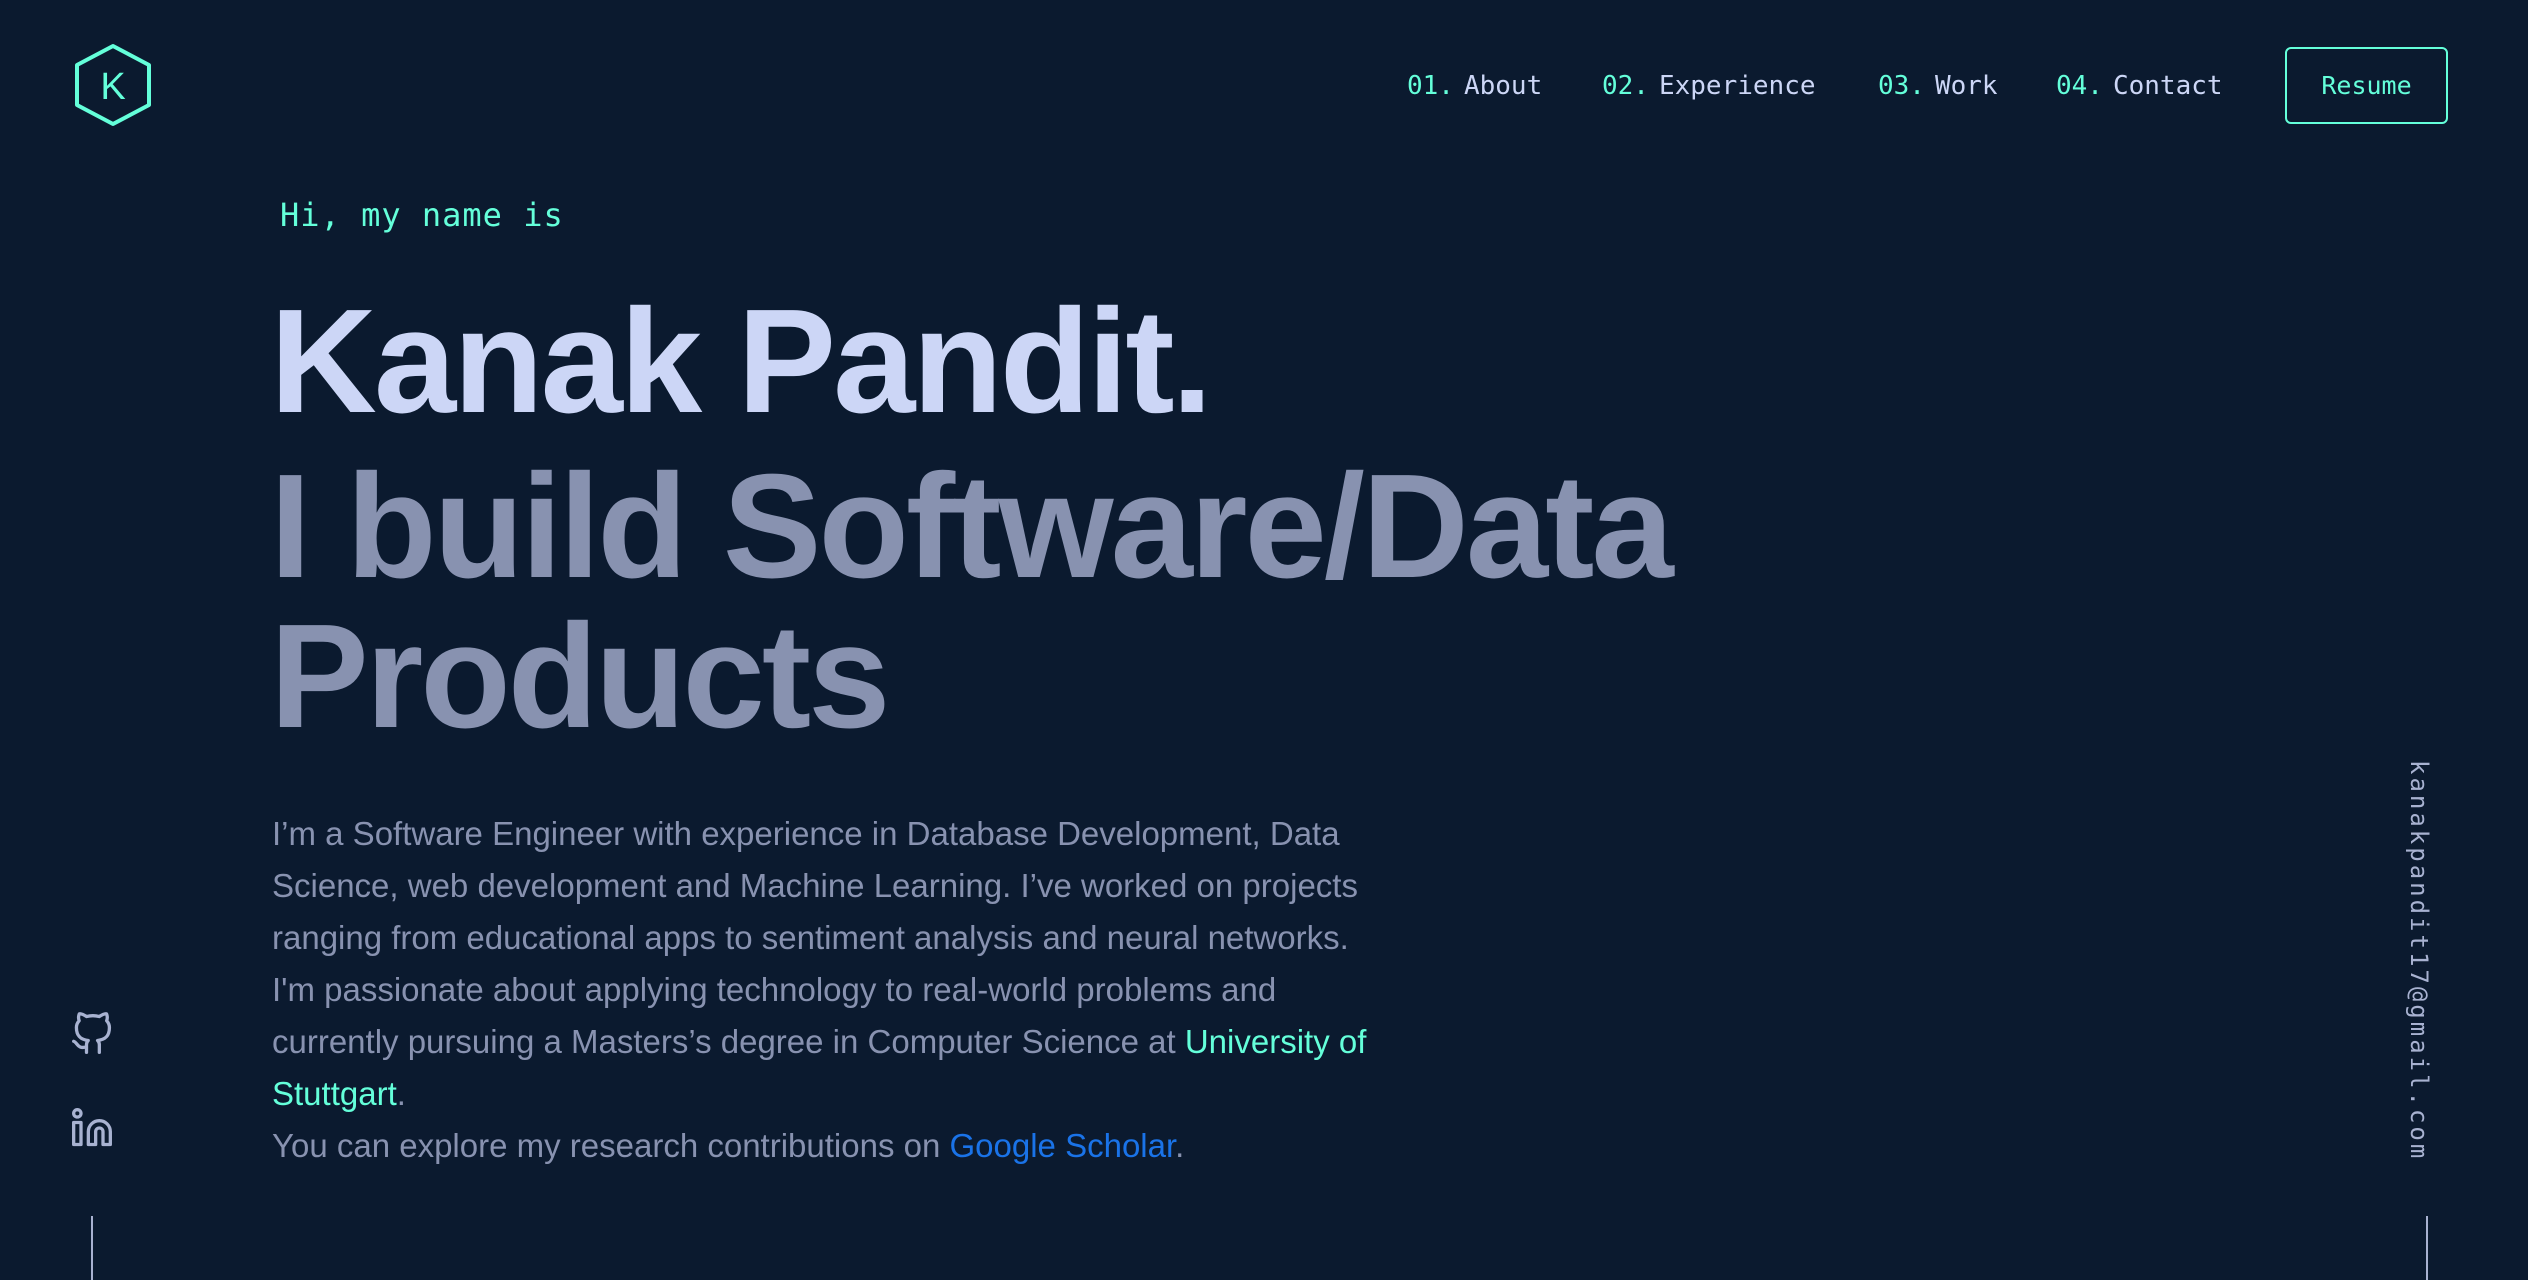 Image resolution: width=2528 pixels, height=1280 pixels. Describe the element at coordinates (2366, 85) in the screenshot. I see `resume-button: Resume` at that location.